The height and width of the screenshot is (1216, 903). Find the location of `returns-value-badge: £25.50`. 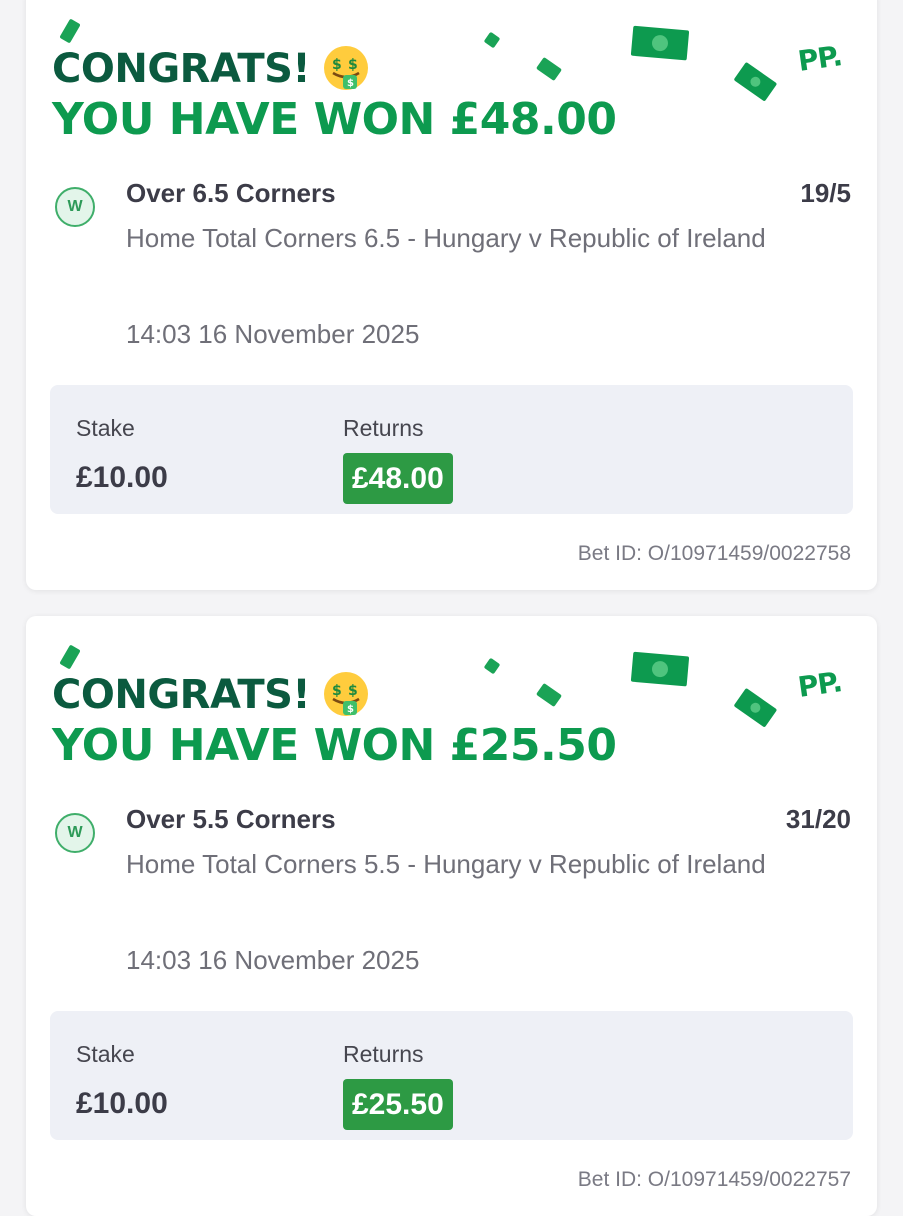

returns-value-badge: £25.50 is located at coordinates (398, 1104).